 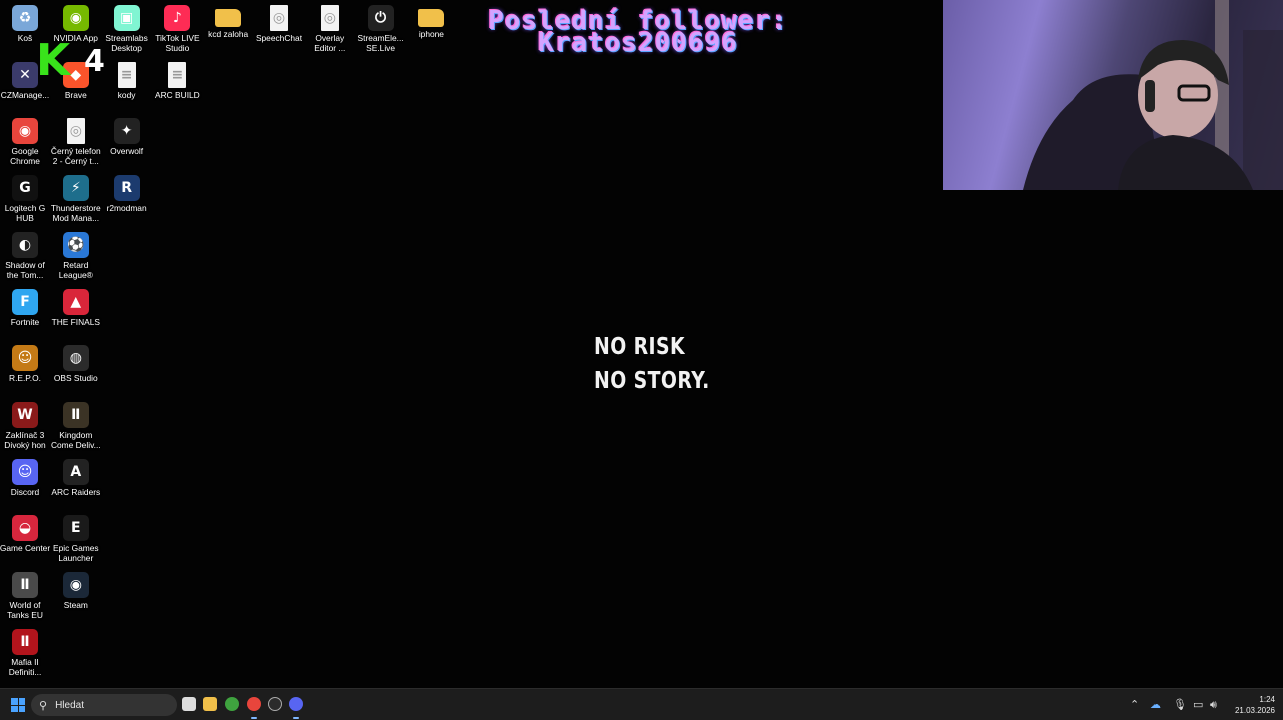 What do you see at coordinates (1153, 95) in the screenshot?
I see `webcam-image` at bounding box center [1153, 95].